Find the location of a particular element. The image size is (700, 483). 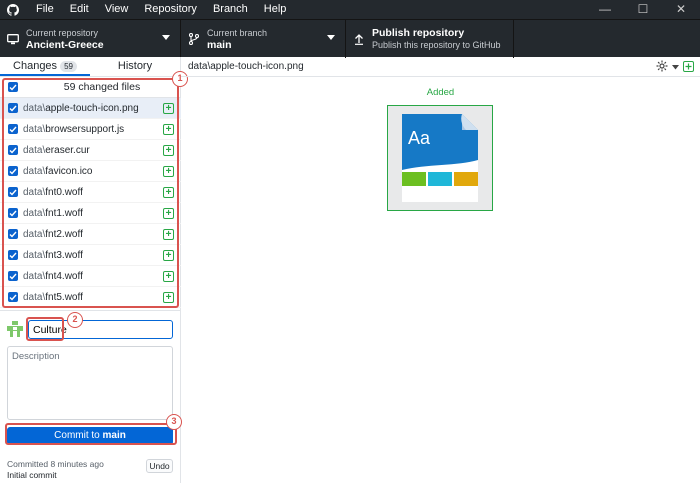

avatar is located at coordinates (15, 329).